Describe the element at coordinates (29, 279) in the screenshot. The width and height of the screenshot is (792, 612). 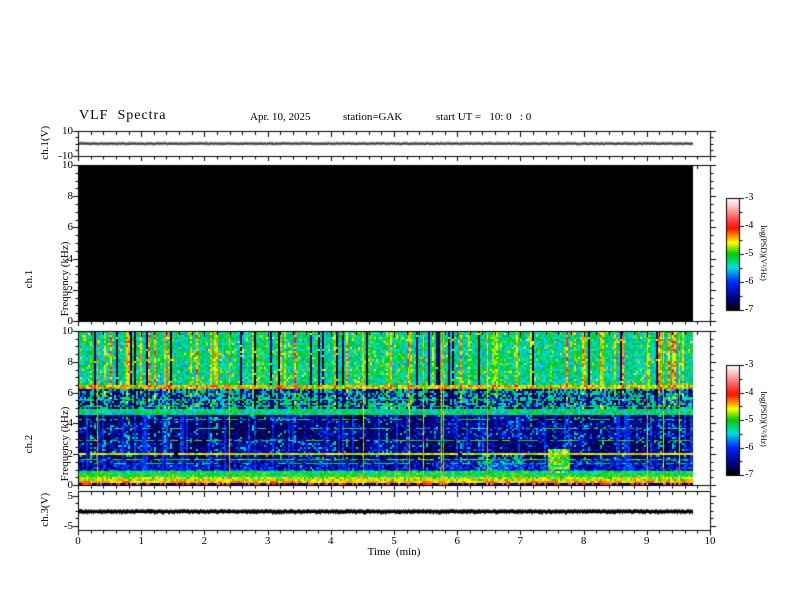
I see `ylabel-ch1-line1: ch.1` at that location.